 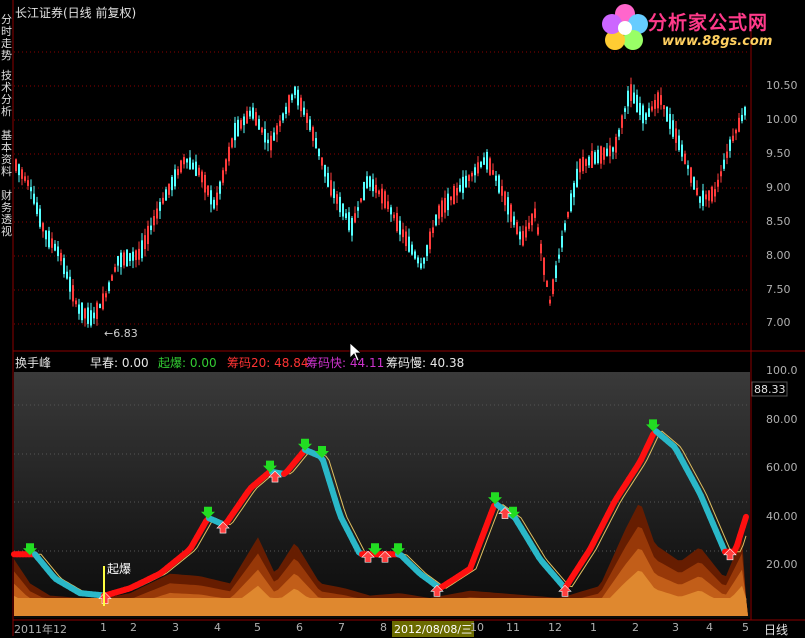 What do you see at coordinates (778, 187) in the screenshot?
I see `price-tick: 9.00` at bounding box center [778, 187].